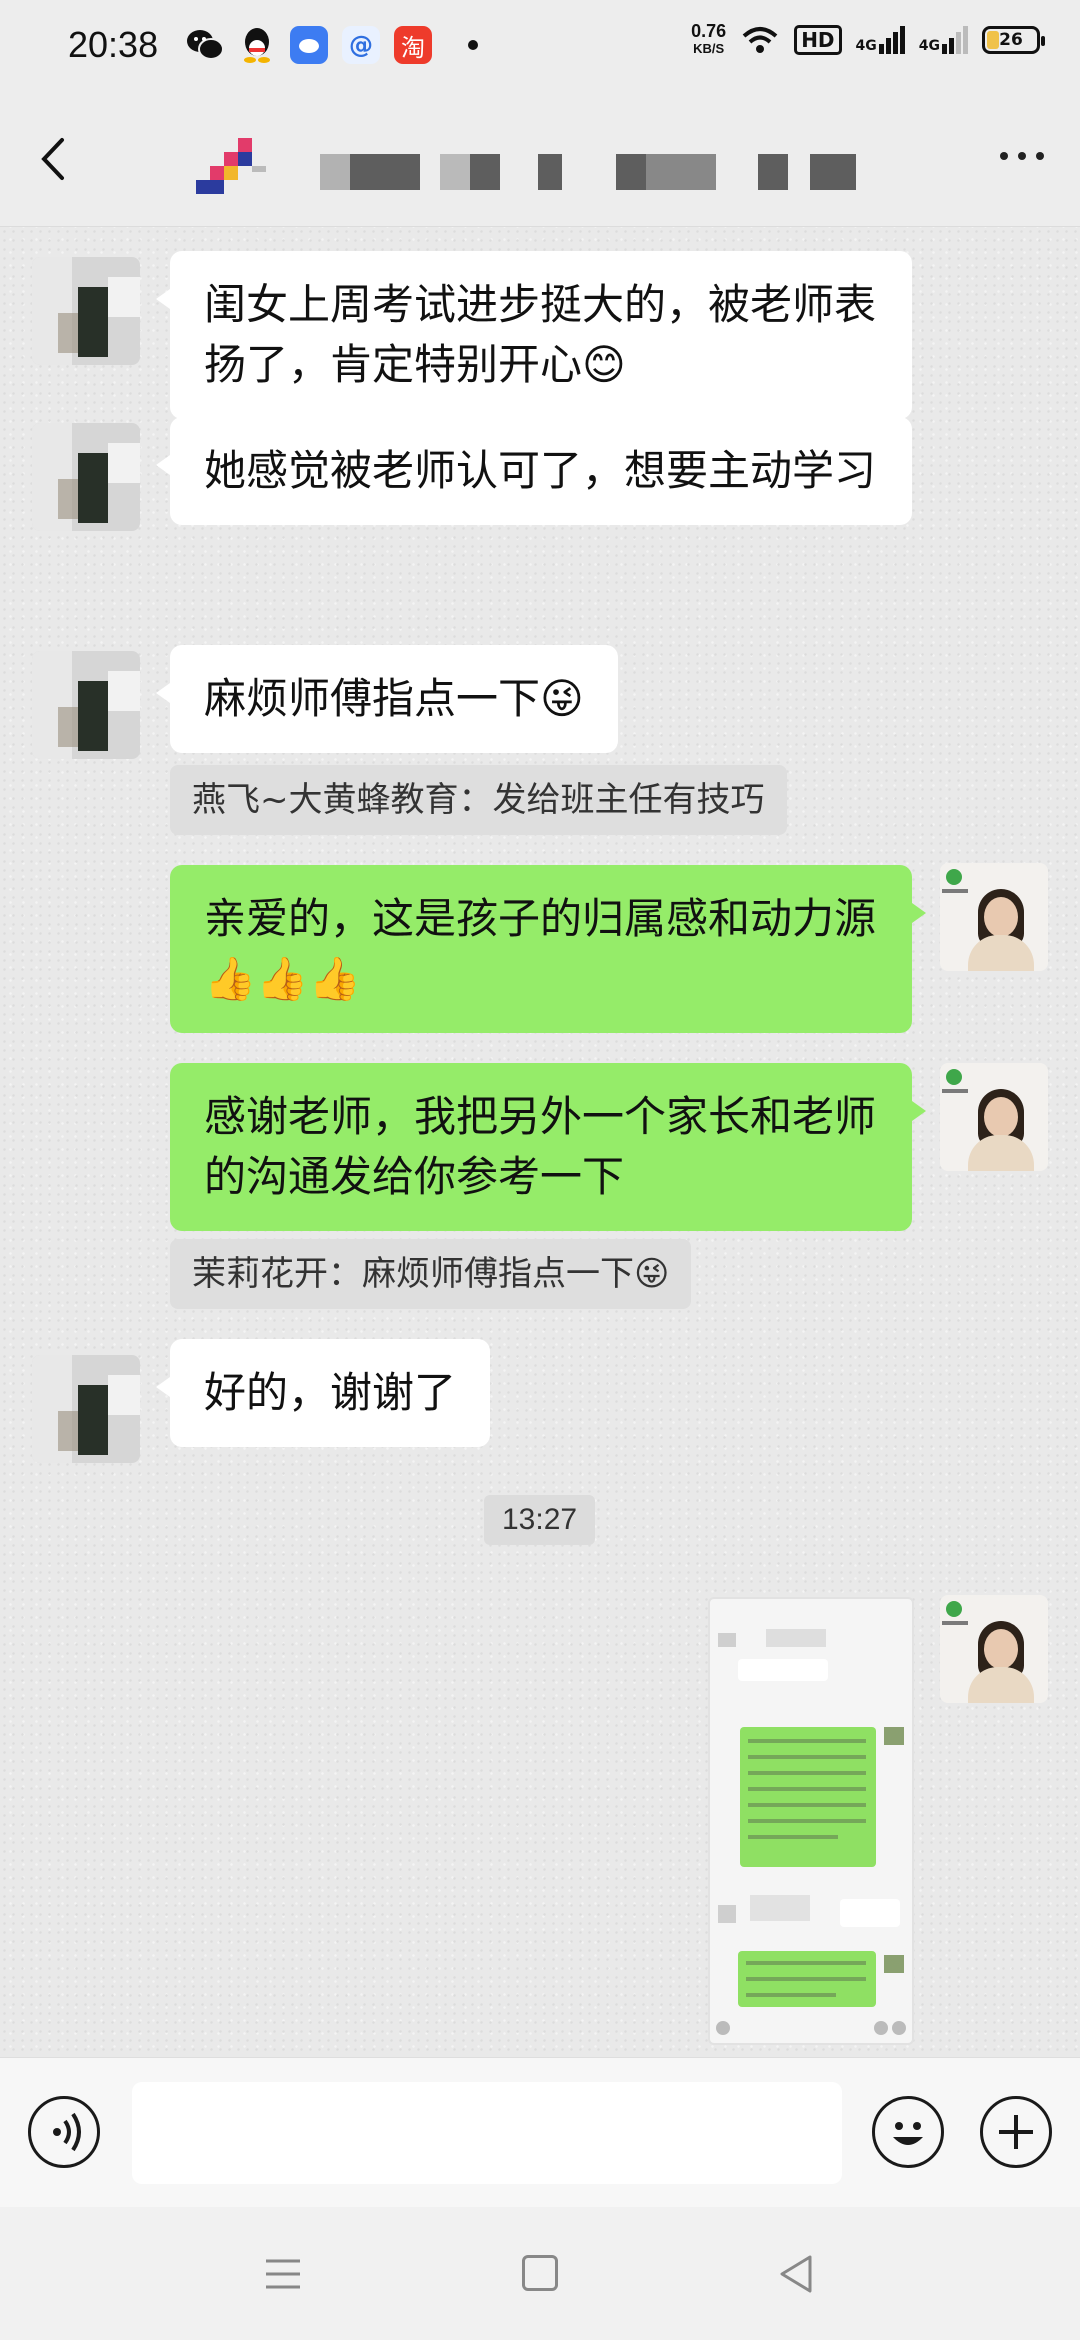 The height and width of the screenshot is (2340, 1080). I want to click on hd-badge: HD, so click(818, 40).